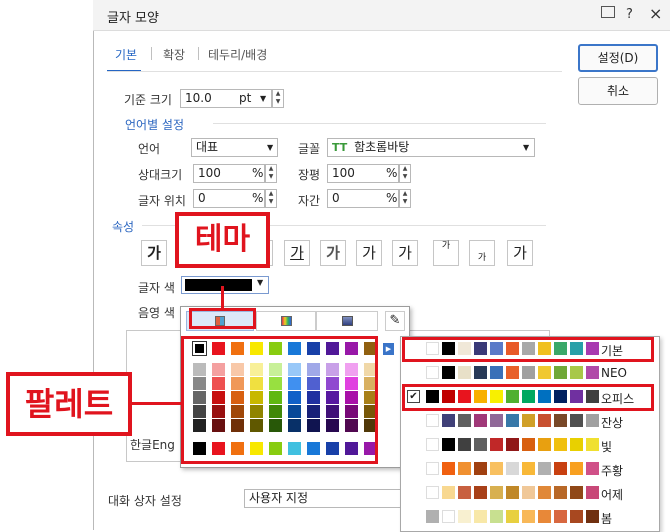 The image size is (670, 532). I want to click on shade-color-label: 음영 색, so click(156, 313).